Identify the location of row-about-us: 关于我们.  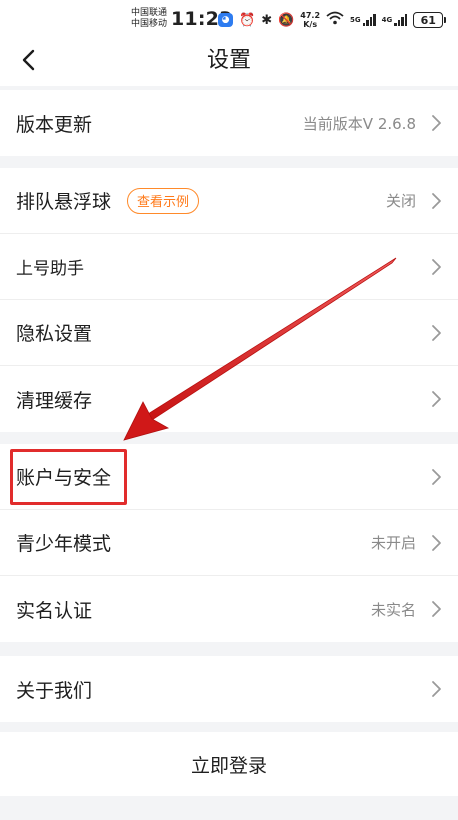
(229, 689).